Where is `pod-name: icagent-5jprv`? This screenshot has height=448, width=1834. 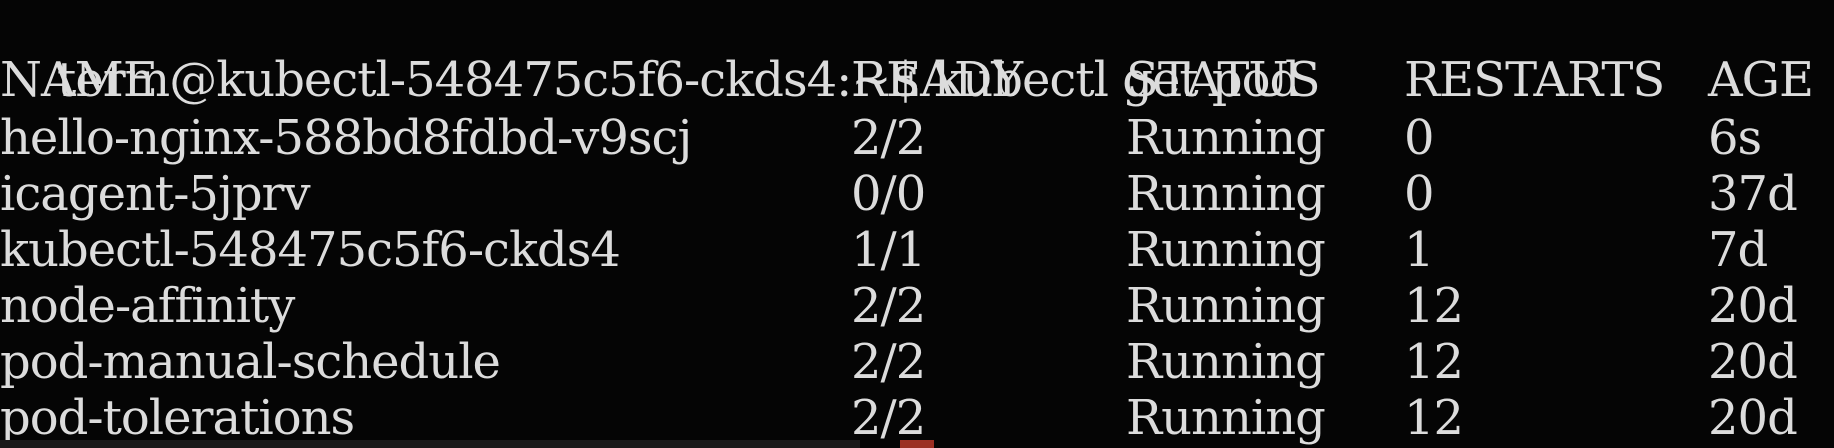 pod-name: icagent-5jprv is located at coordinates (155, 194).